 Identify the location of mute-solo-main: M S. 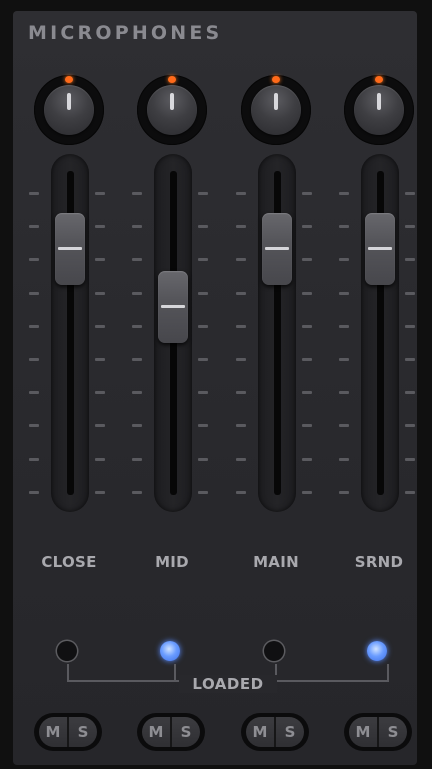
(275, 732).